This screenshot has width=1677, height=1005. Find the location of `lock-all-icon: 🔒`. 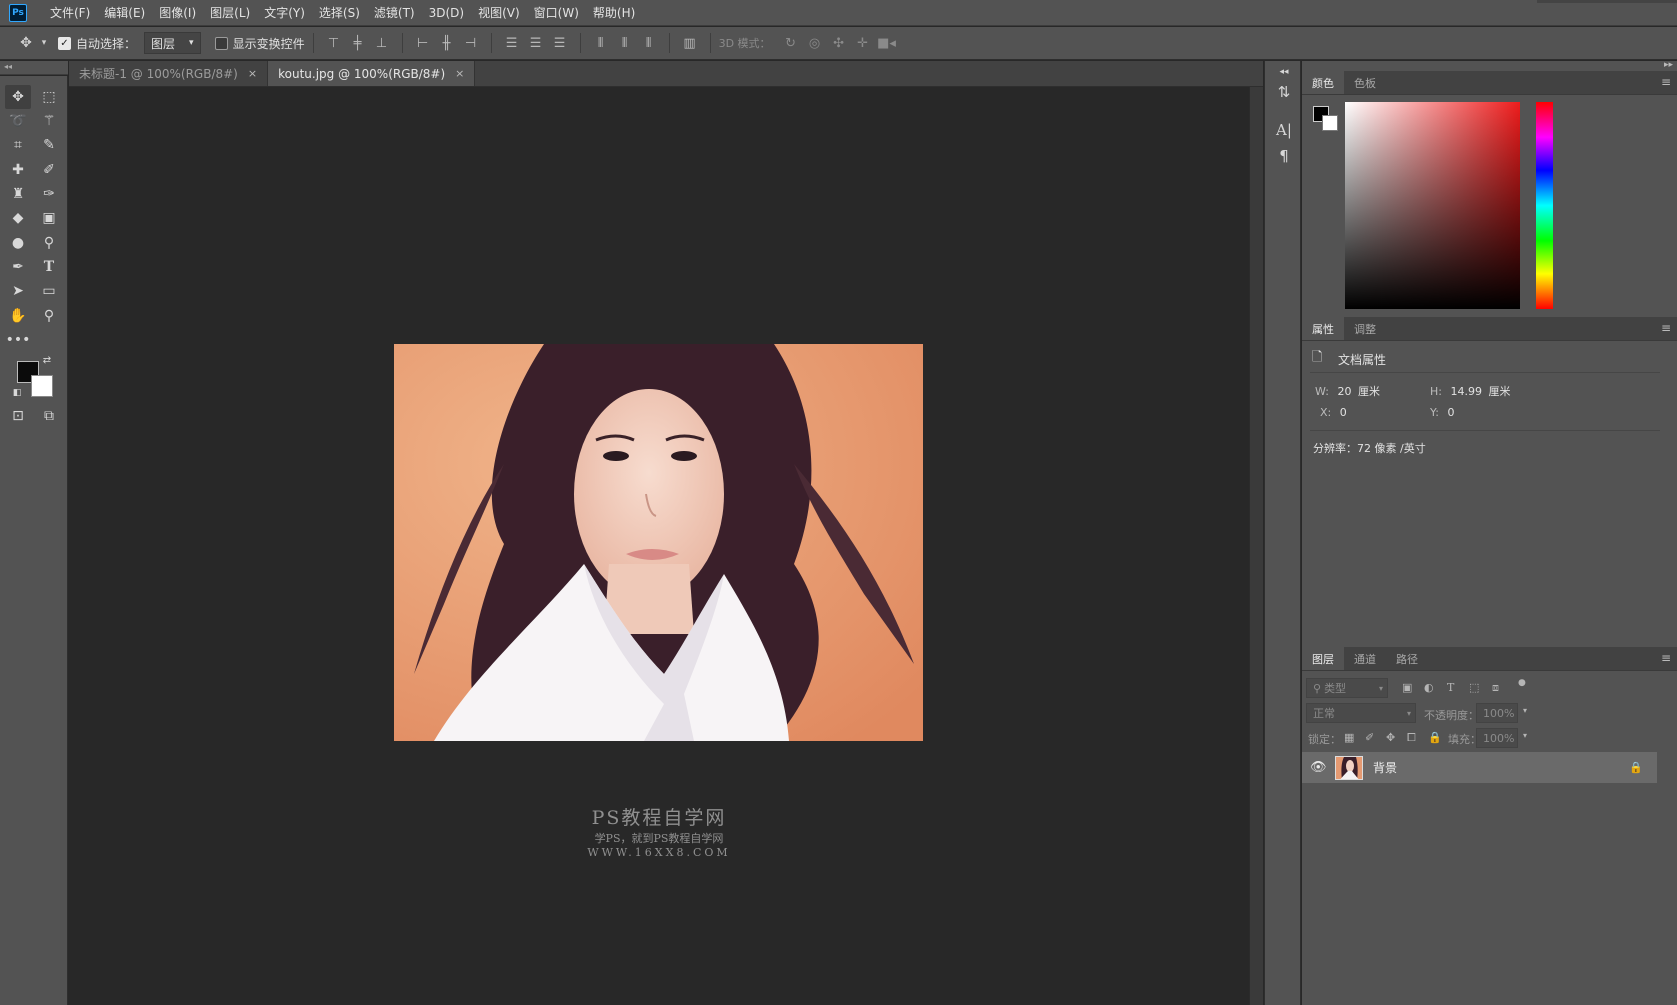

lock-all-icon: 🔒 is located at coordinates (1435, 737).